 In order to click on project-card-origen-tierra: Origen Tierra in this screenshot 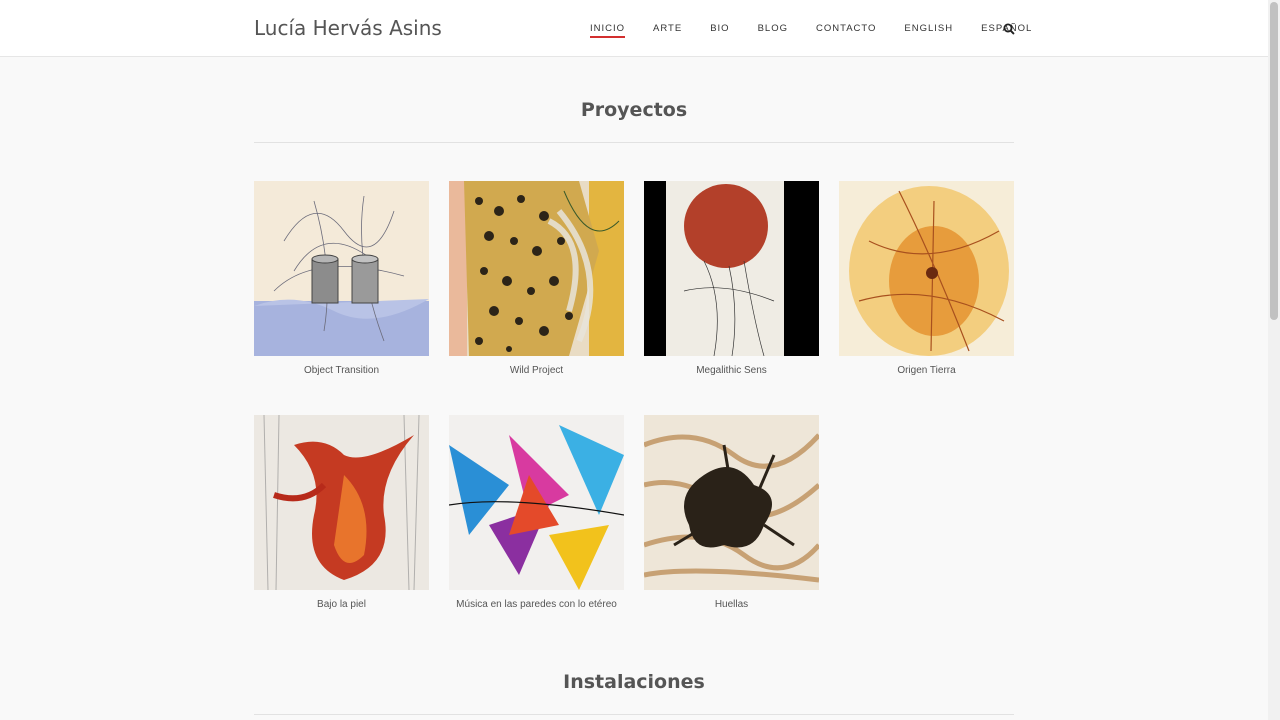, I will do `click(926, 278)`.